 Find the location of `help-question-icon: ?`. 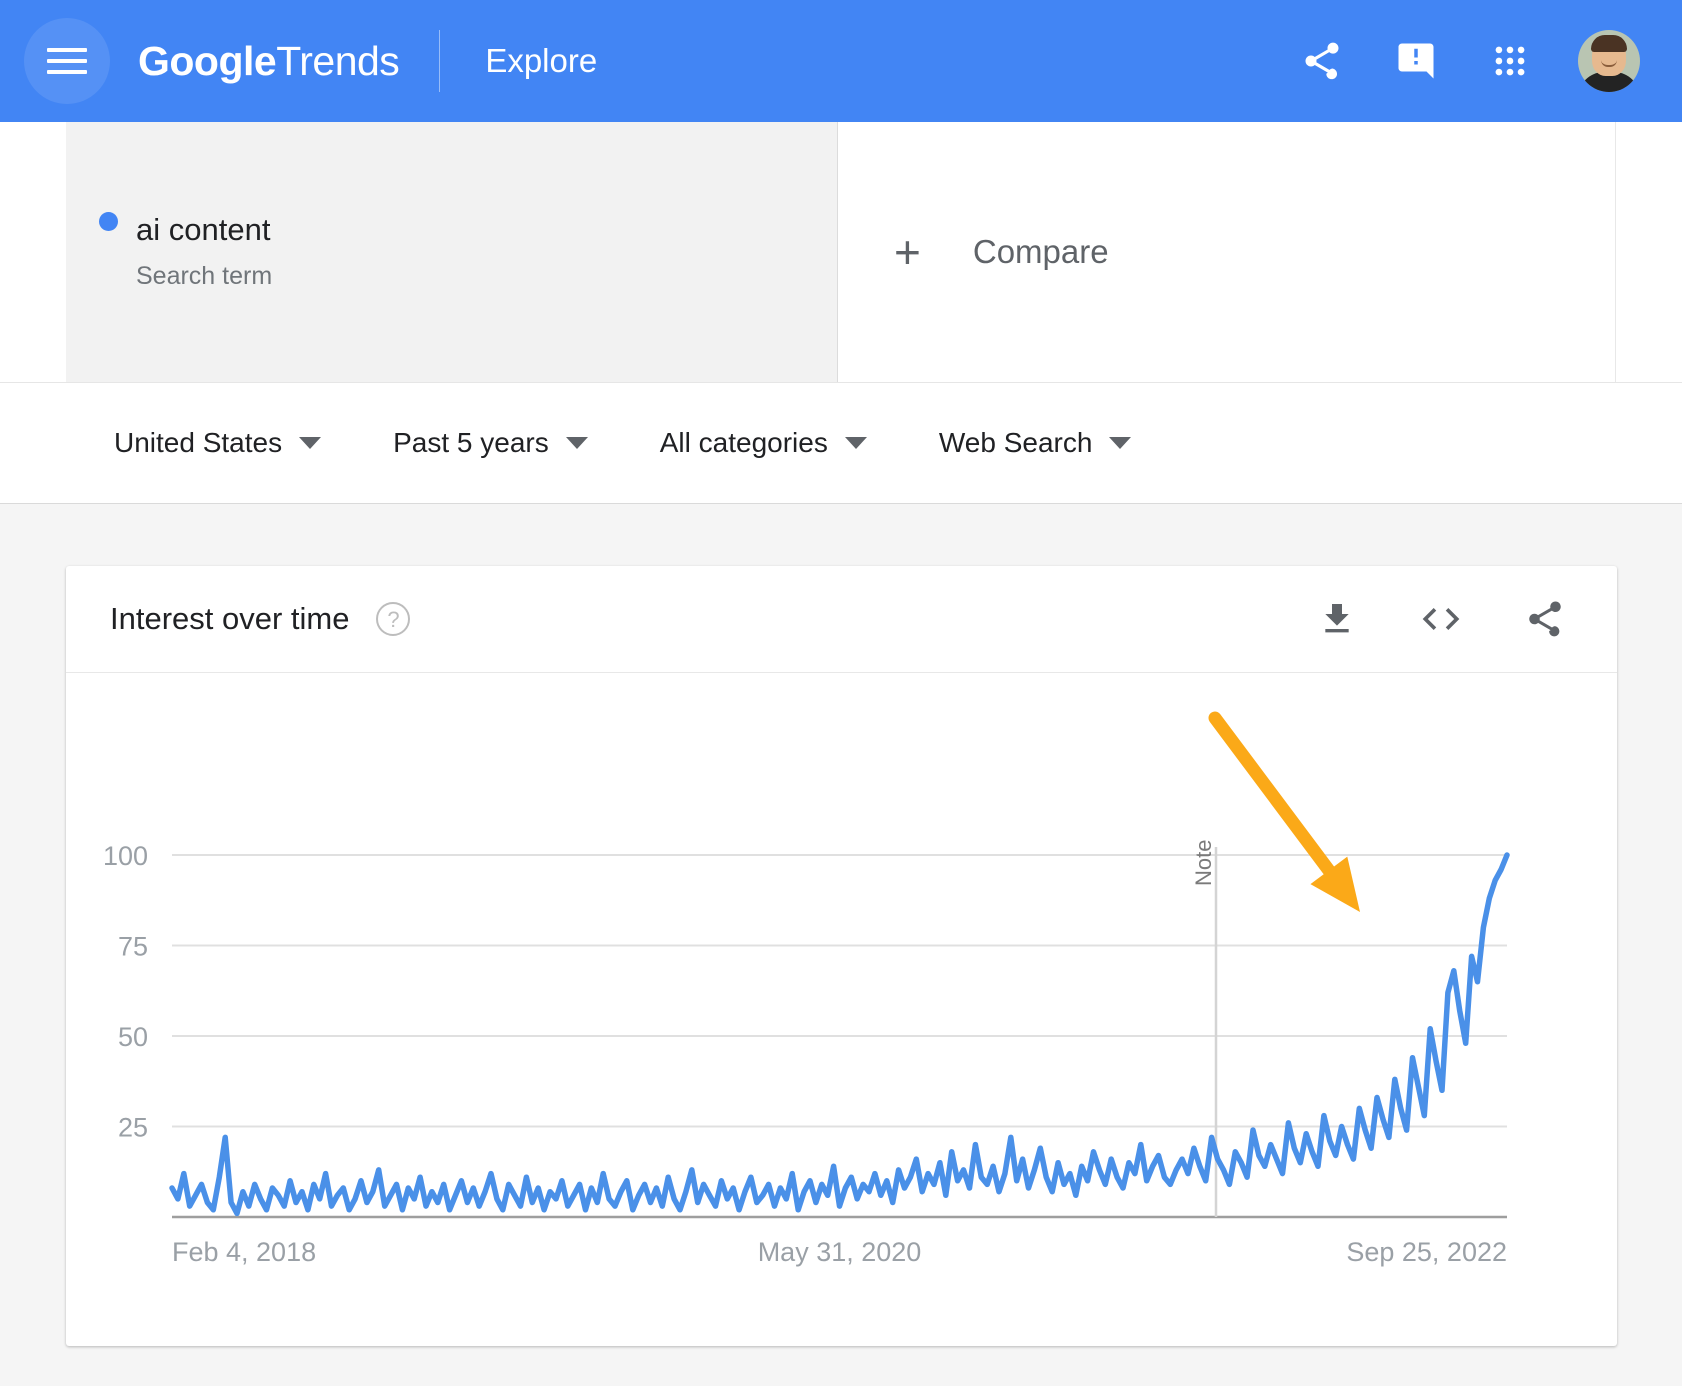

help-question-icon: ? is located at coordinates (393, 619).